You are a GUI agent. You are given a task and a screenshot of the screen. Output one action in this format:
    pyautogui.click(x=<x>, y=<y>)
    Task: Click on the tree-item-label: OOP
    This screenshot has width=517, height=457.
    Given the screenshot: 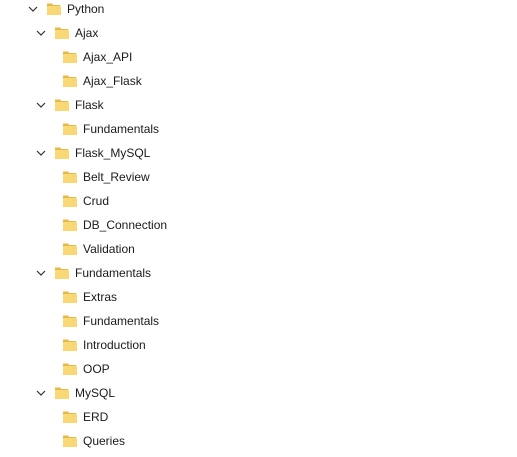 What is the action you would take?
    pyautogui.click(x=96, y=369)
    